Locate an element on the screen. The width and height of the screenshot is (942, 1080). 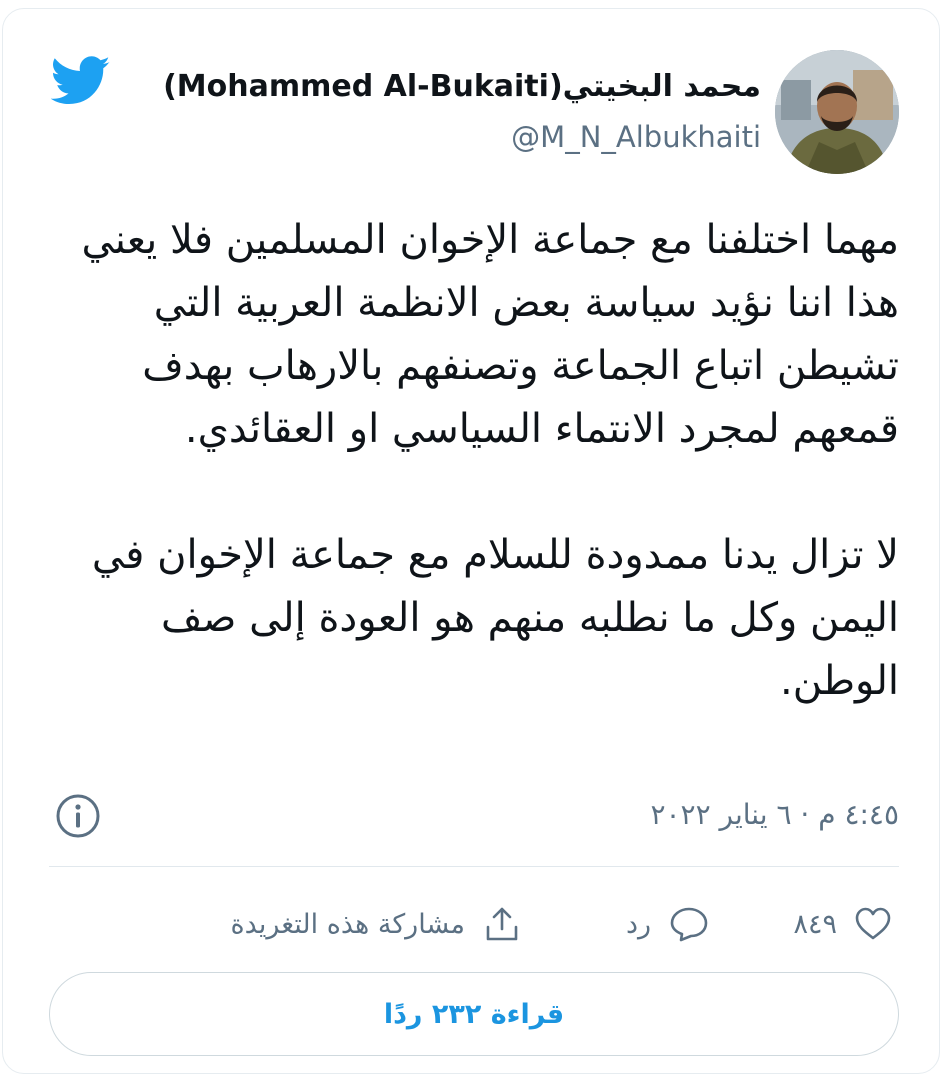
tweet-actions: ٨٤٩ رد مشاركة هذه التغريدة is located at coordinates (471, 924).